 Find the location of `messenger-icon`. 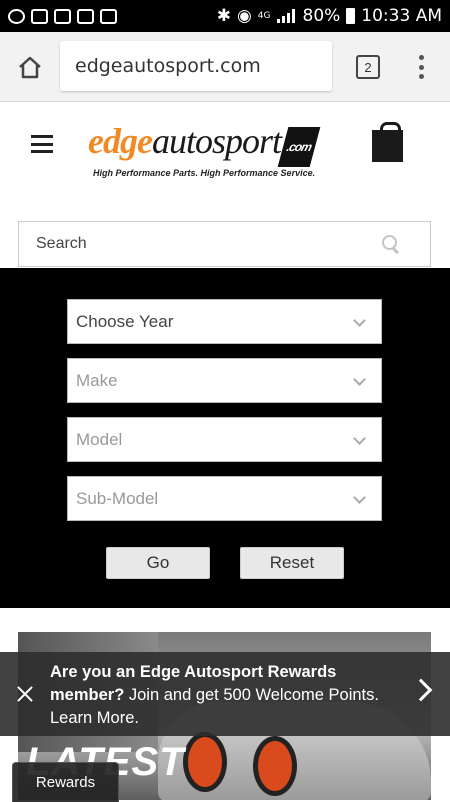

messenger-icon is located at coordinates (16, 16).